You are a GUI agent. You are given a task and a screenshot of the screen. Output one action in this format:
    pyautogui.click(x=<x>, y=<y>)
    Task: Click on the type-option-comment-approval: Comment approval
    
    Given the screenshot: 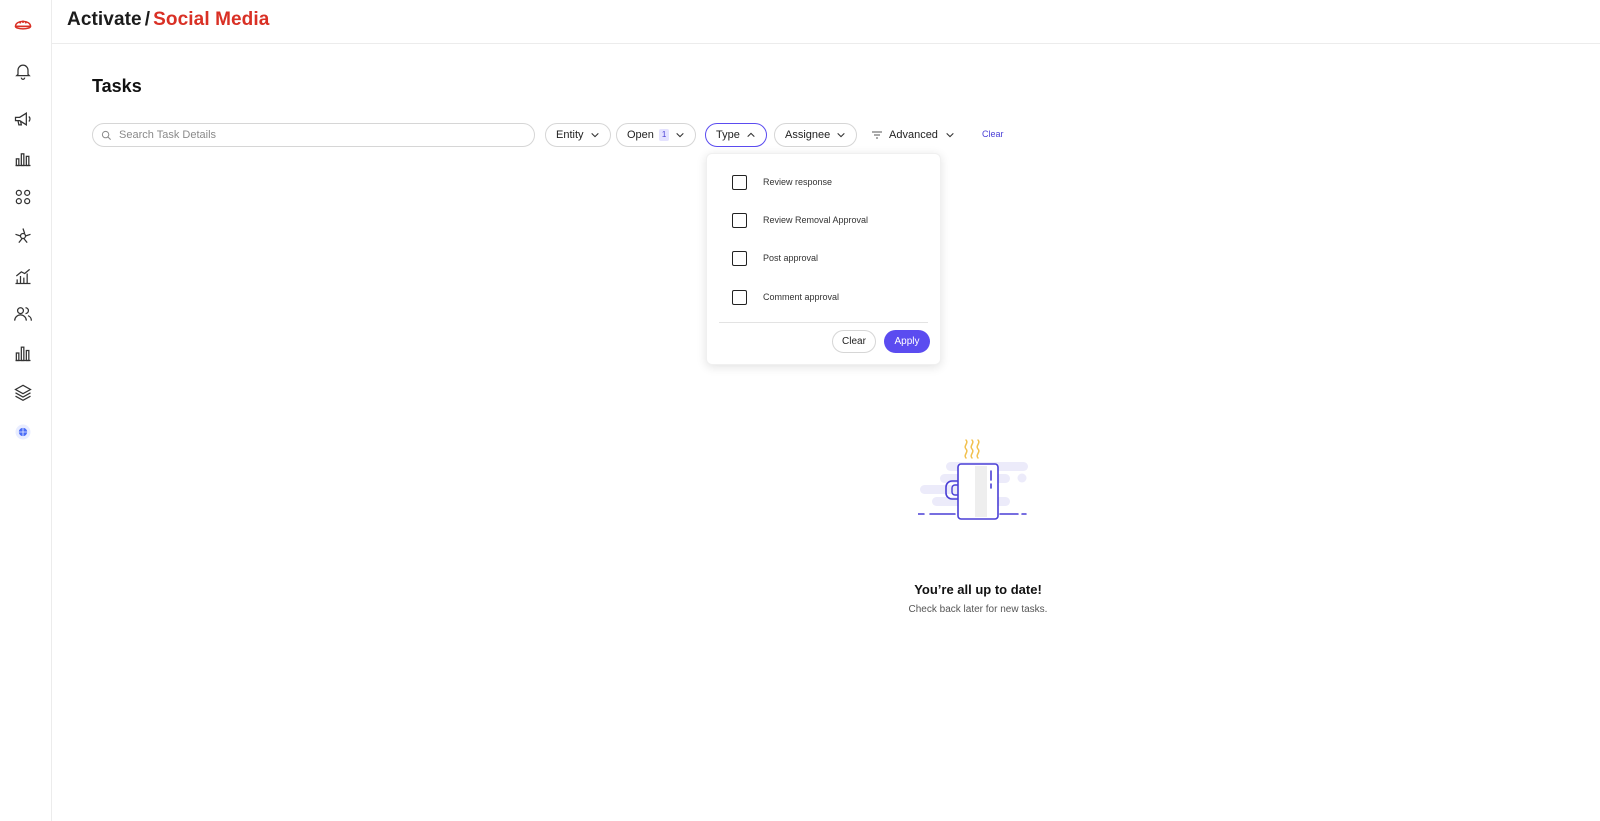 What is the action you would take?
    pyautogui.click(x=785, y=297)
    